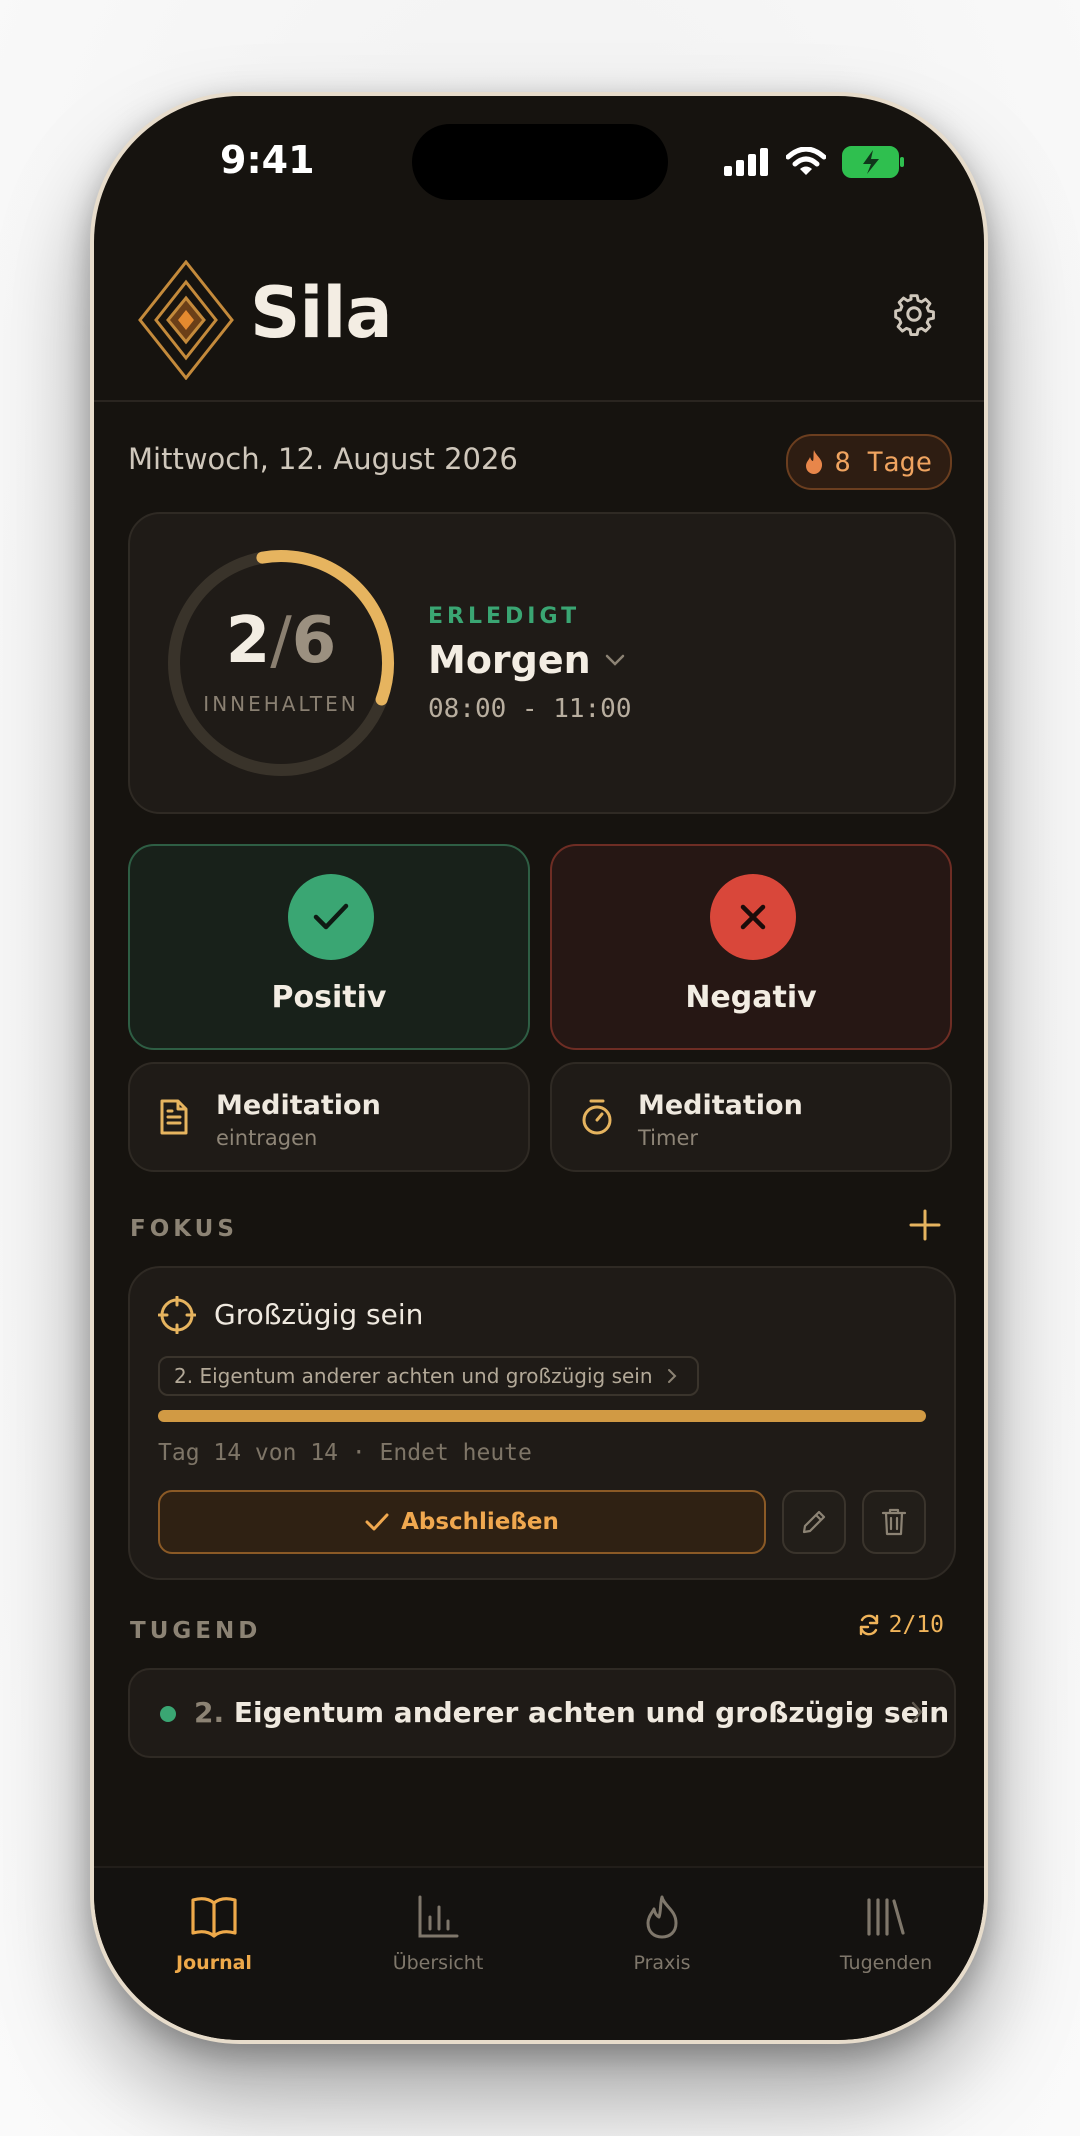 This screenshot has height=2136, width=1080. I want to click on plus-icon, so click(925, 1225).